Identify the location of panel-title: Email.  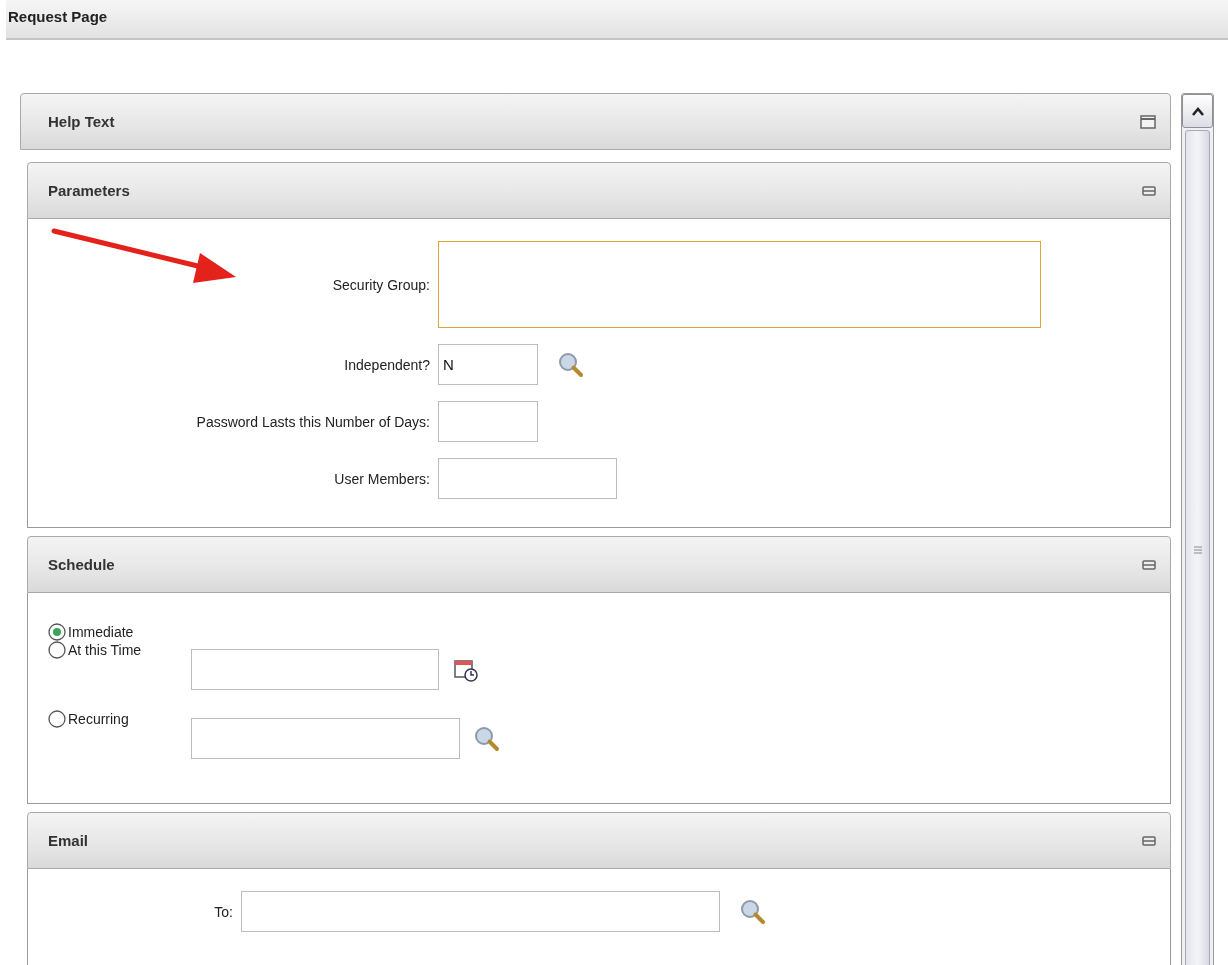
(68, 840).